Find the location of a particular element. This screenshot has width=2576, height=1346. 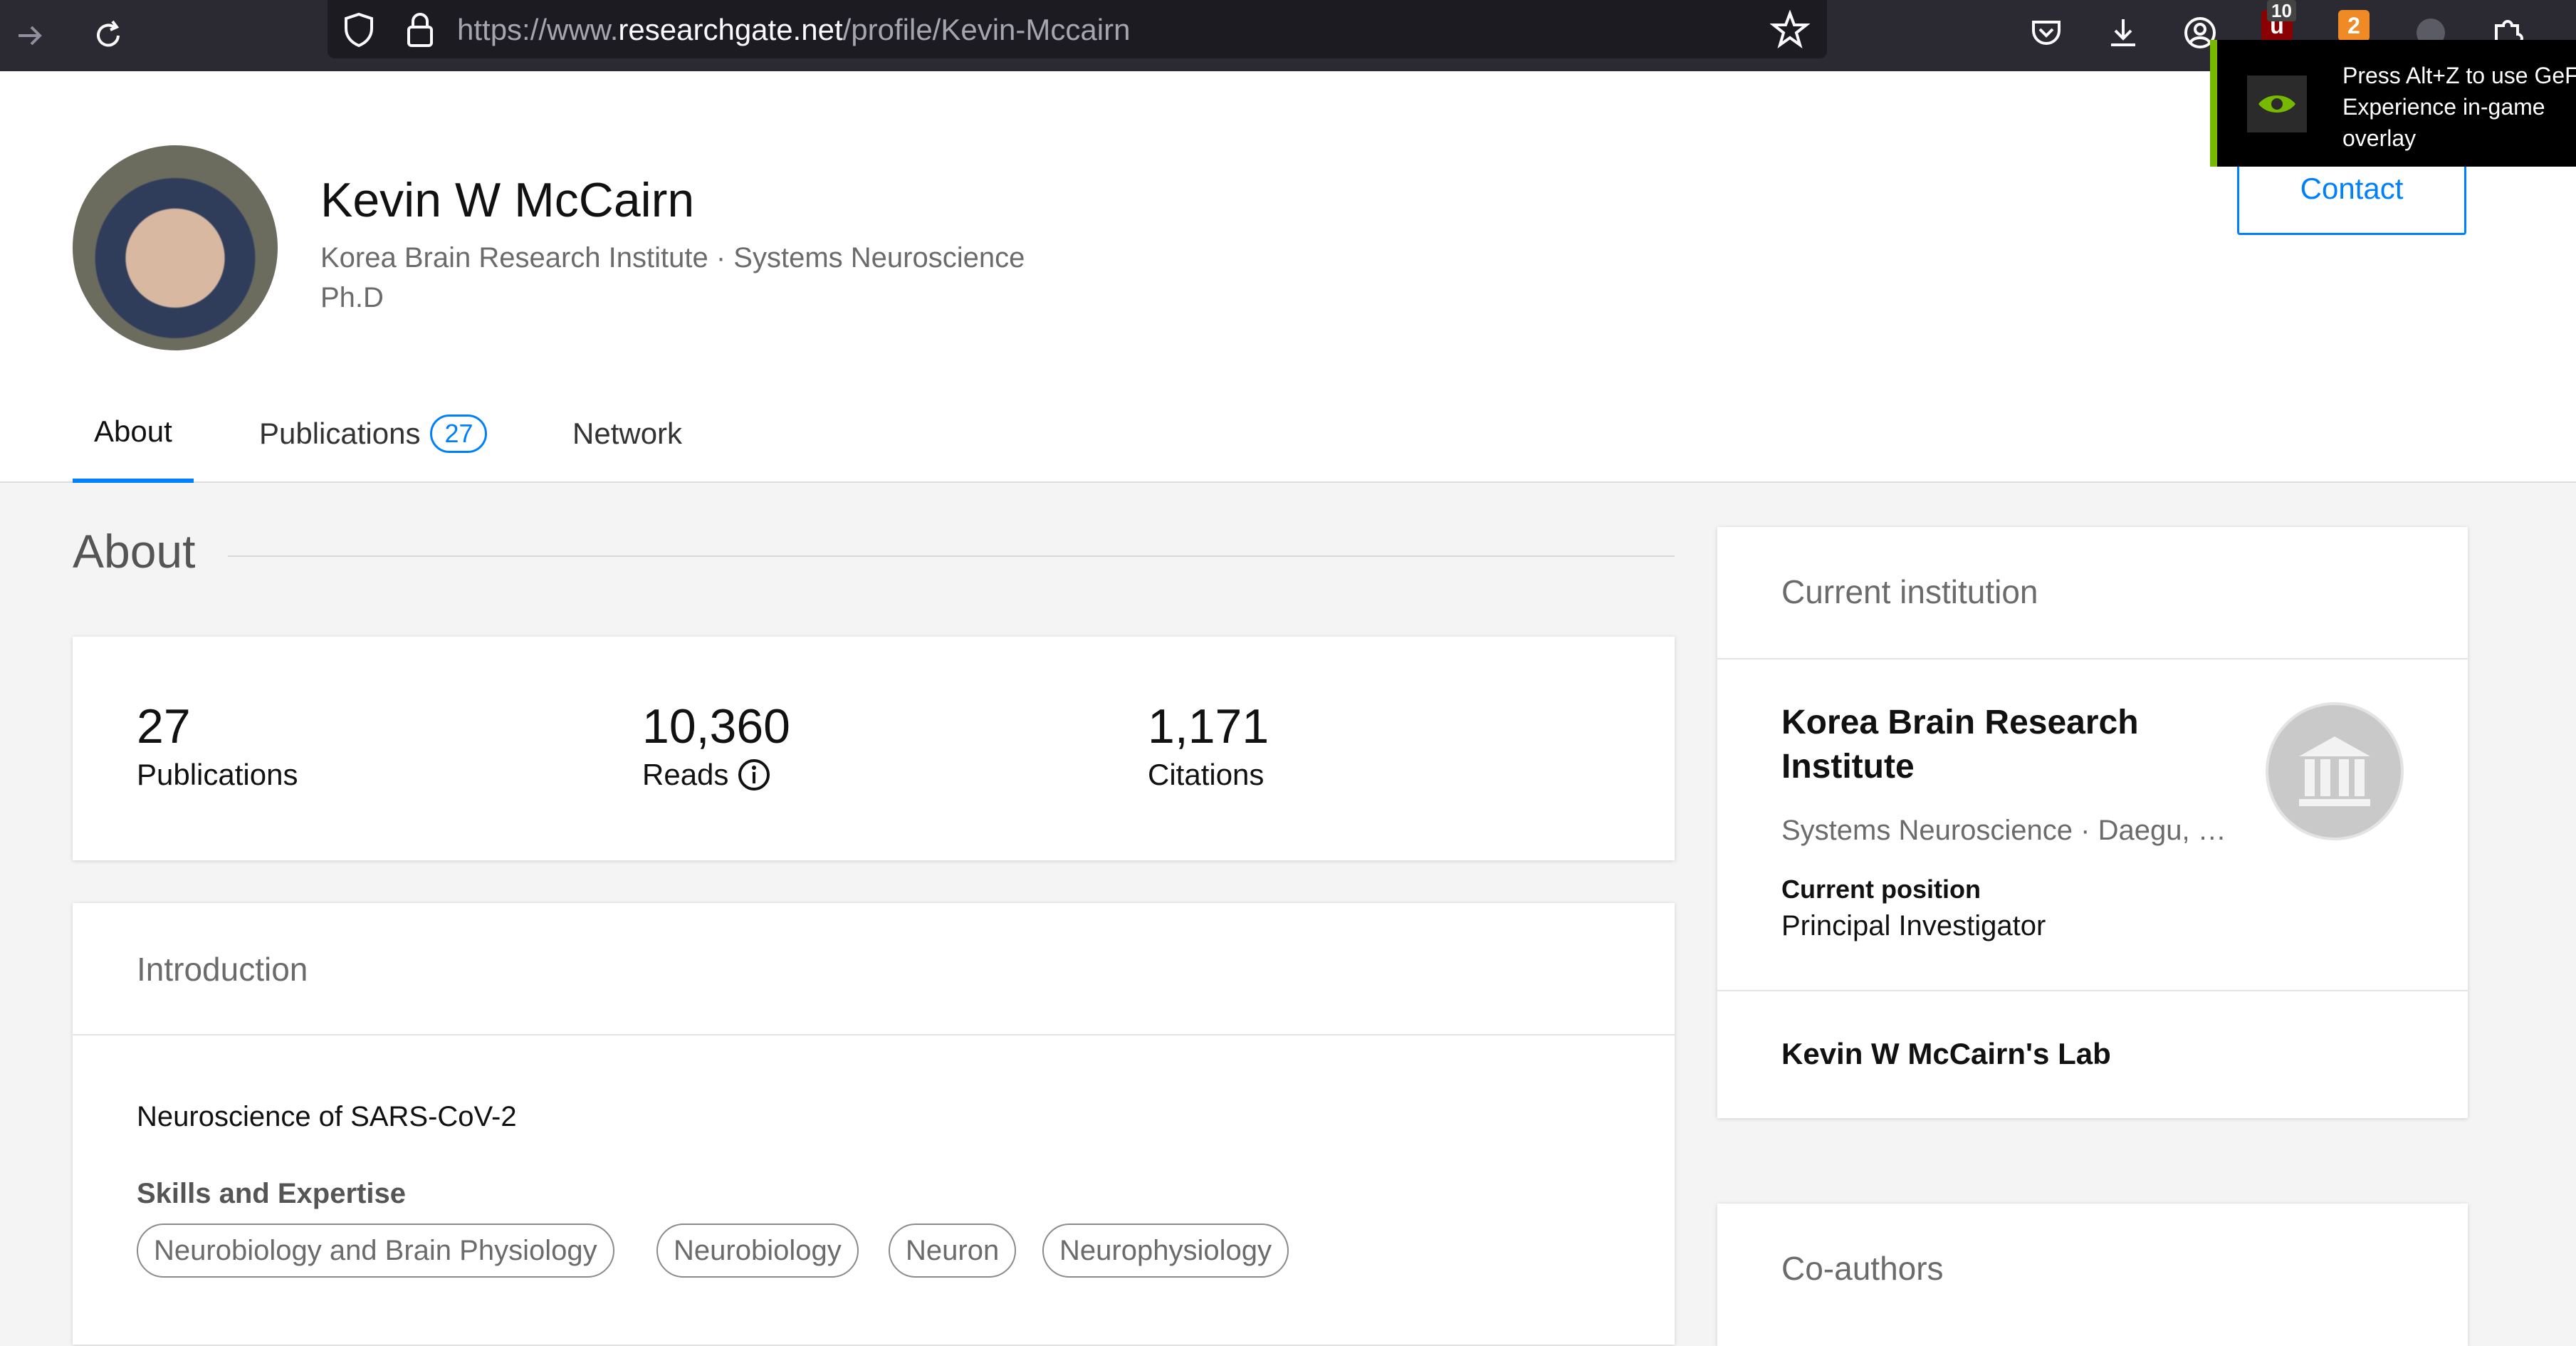

tab-about: About is located at coordinates (133, 434).